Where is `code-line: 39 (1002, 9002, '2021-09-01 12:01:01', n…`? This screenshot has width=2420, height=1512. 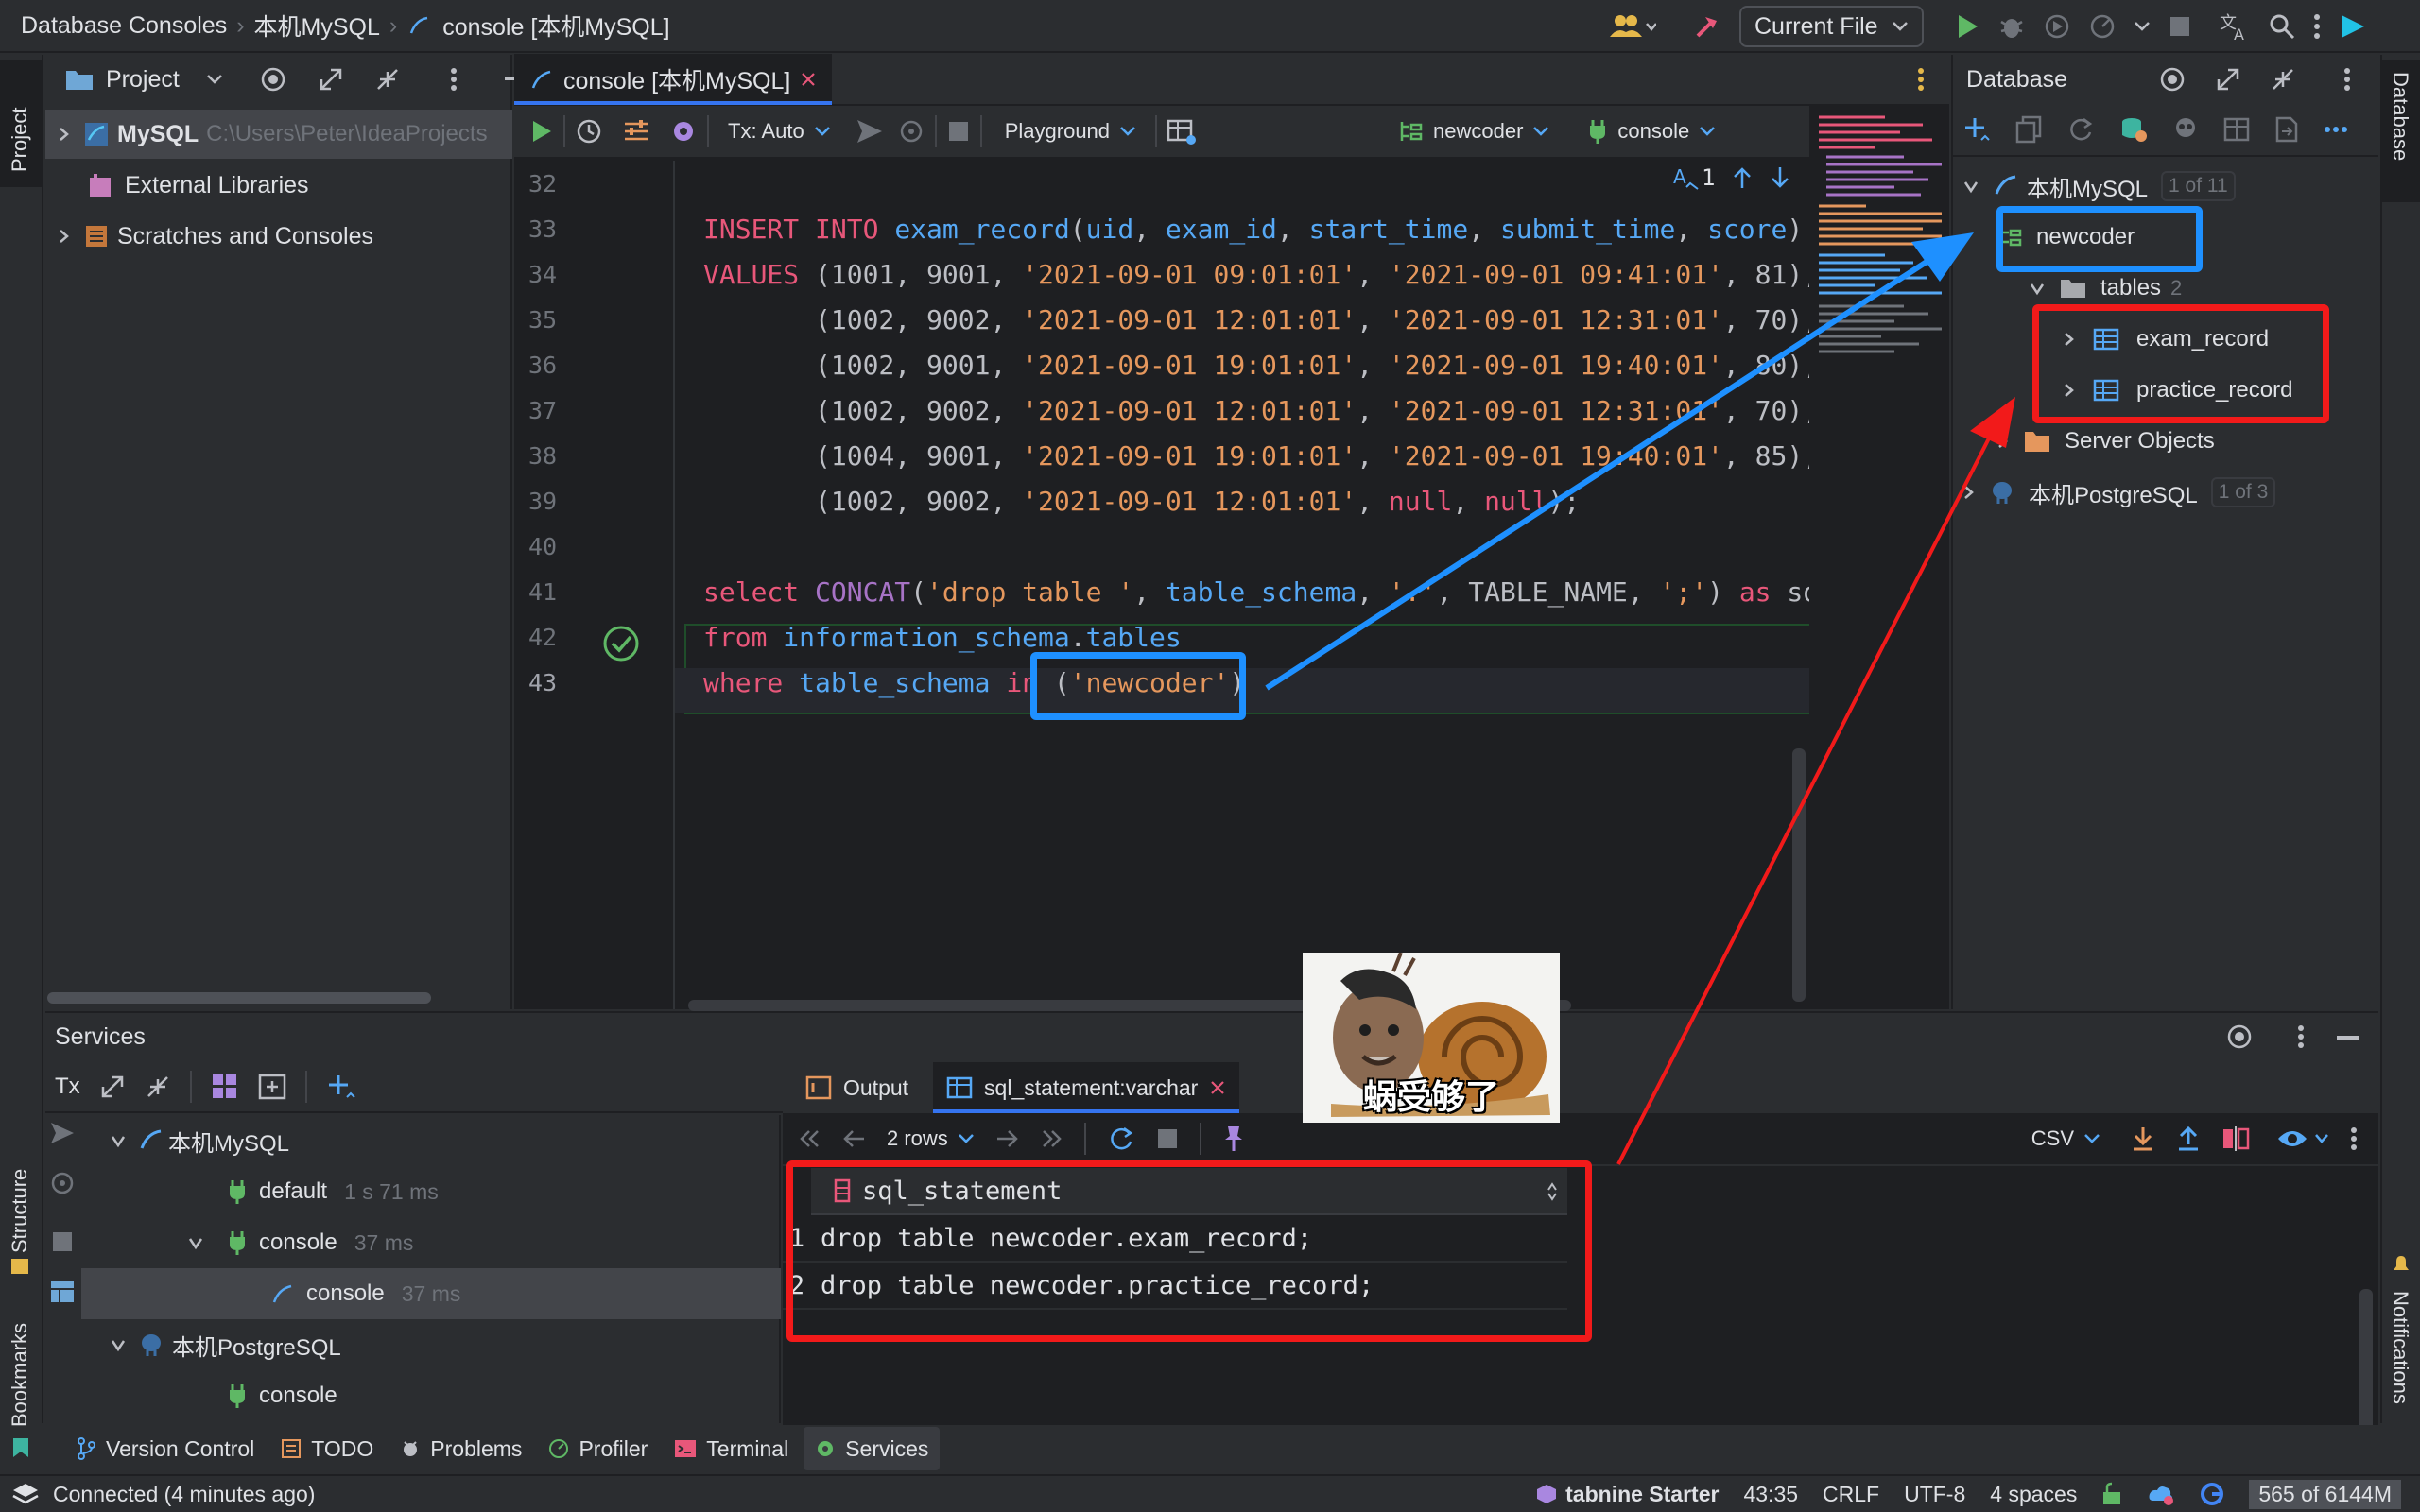 code-line: 39 (1002, 9002, '2021-09-01 12:01:01', n… is located at coordinates (1161, 501).